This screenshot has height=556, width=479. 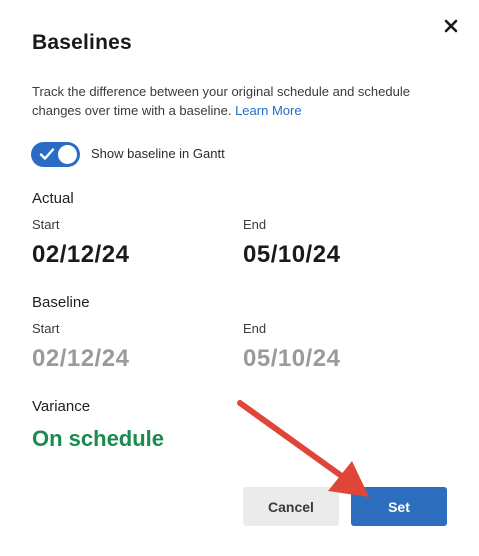 I want to click on baseline-start-label: Start, so click(x=46, y=328).